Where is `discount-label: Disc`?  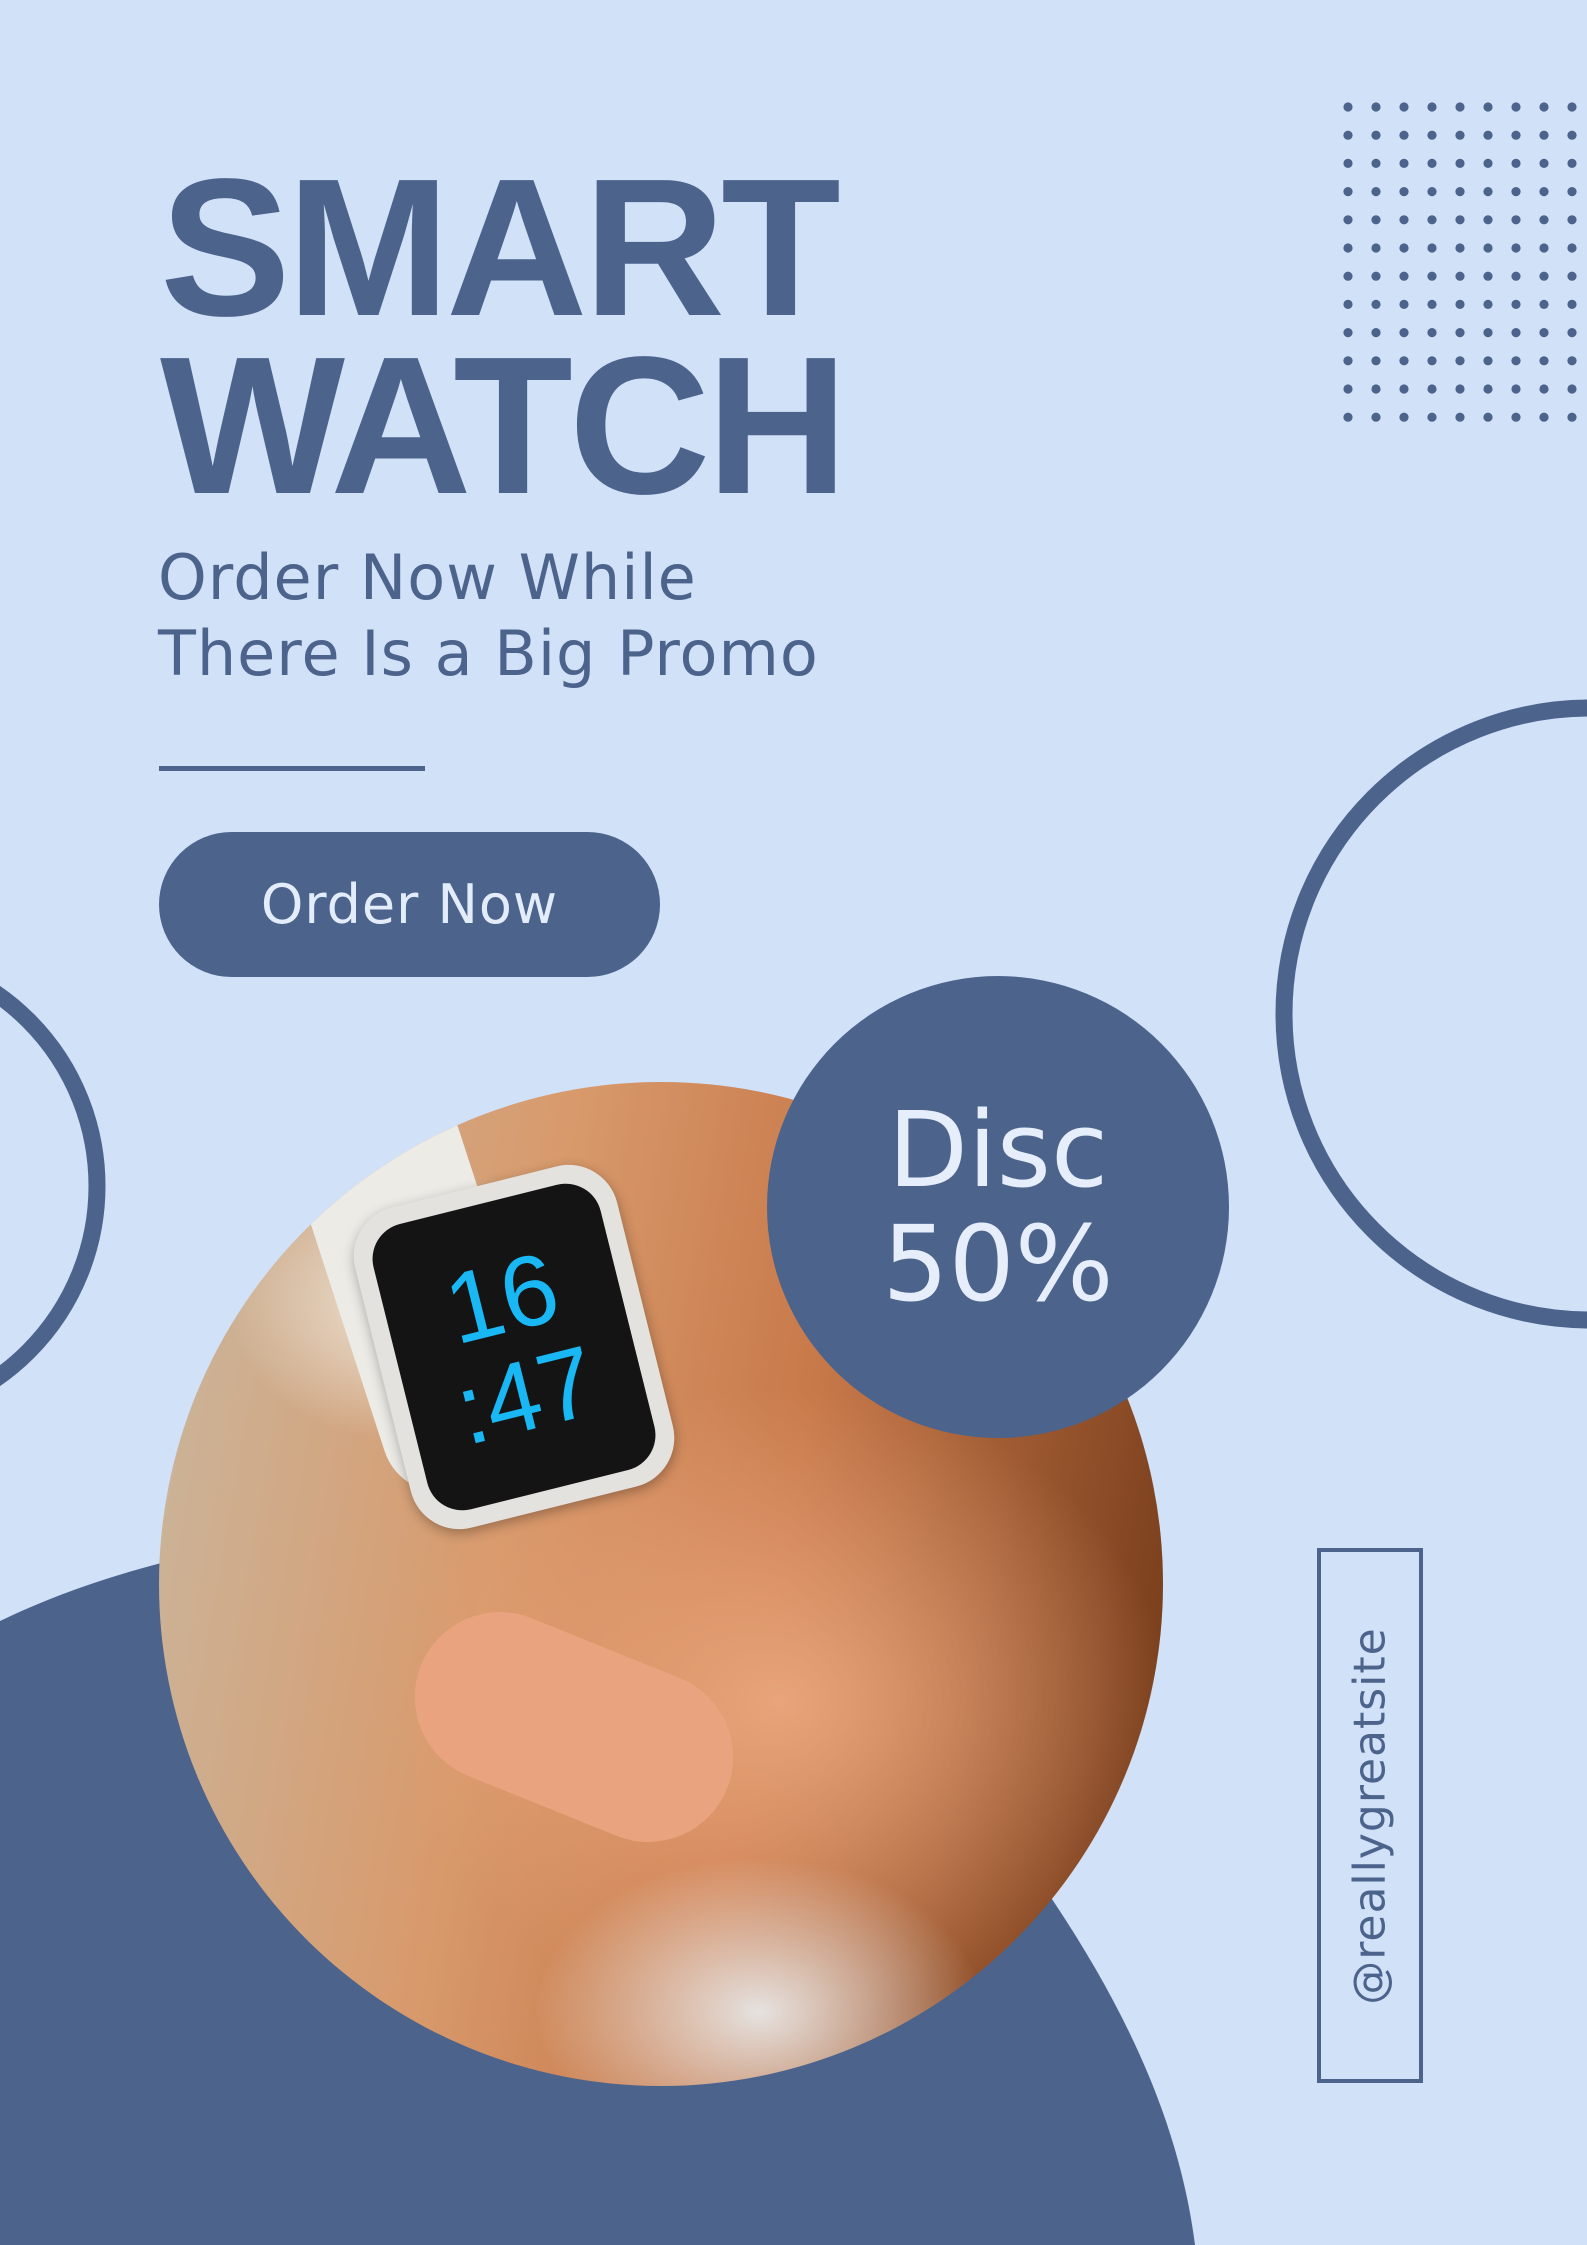 discount-label: Disc is located at coordinates (998, 1150).